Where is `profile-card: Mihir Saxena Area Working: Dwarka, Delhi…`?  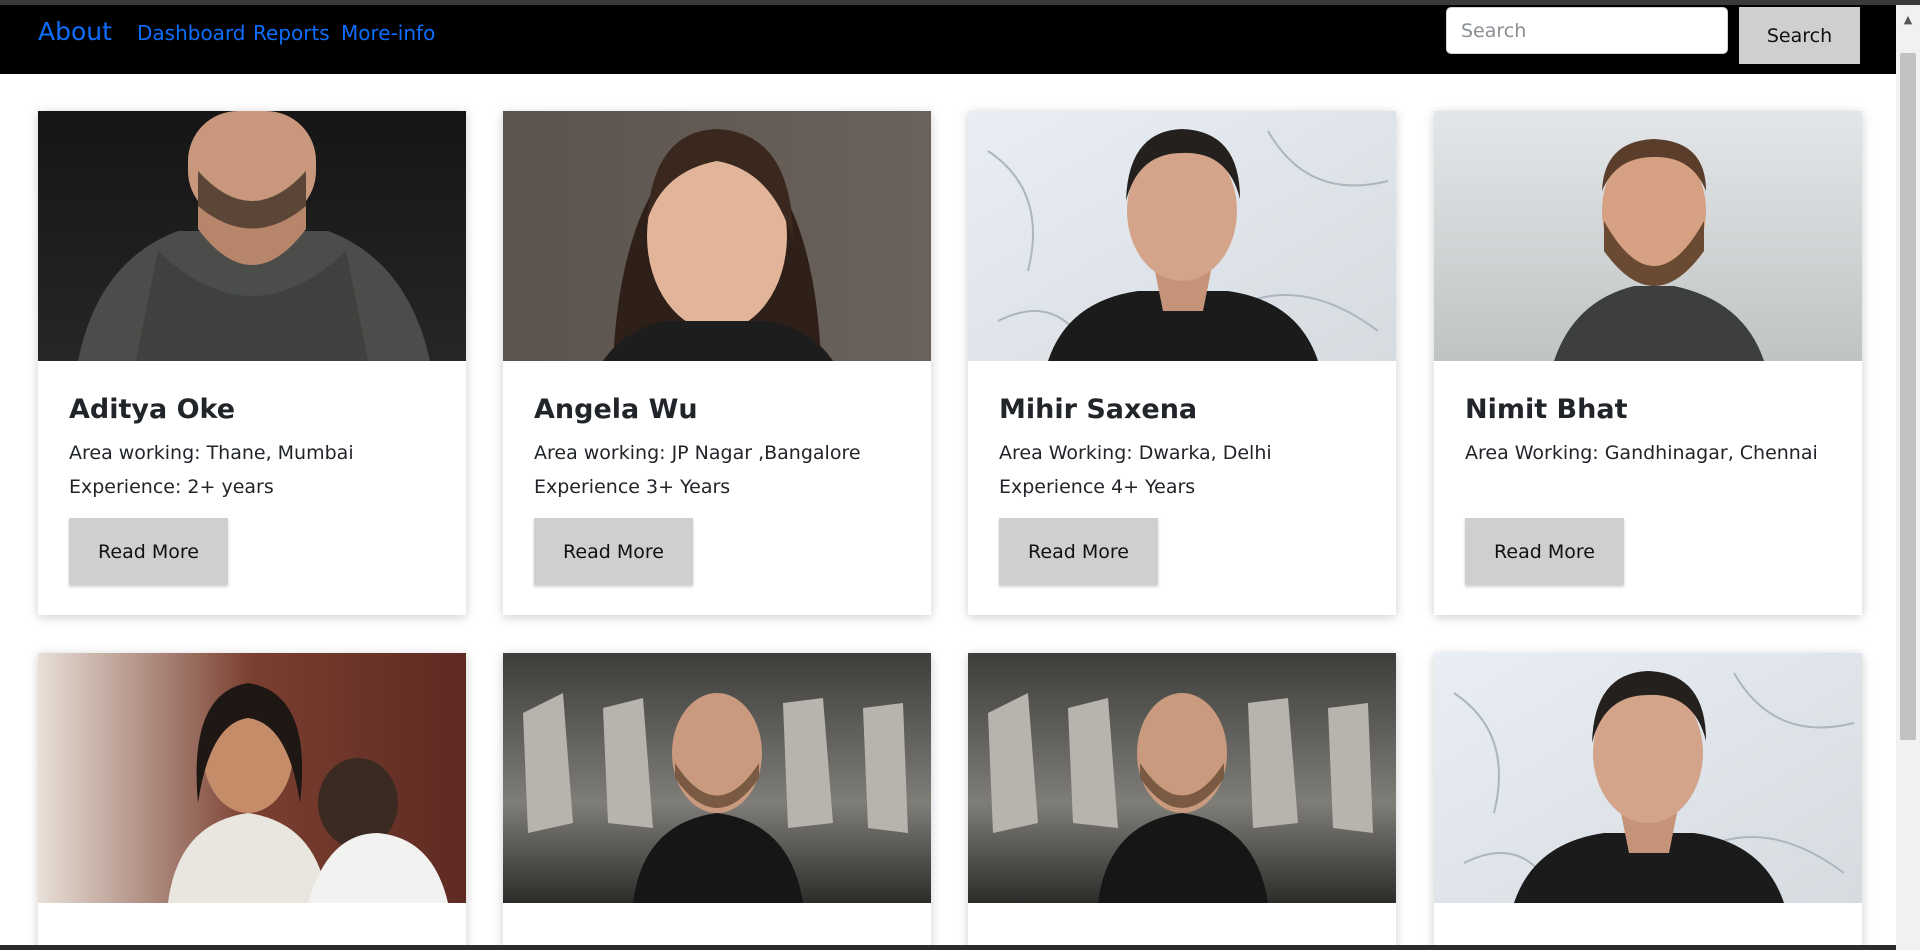 profile-card: Mihir Saxena Area Working: Dwarka, Delhi… is located at coordinates (1182, 363).